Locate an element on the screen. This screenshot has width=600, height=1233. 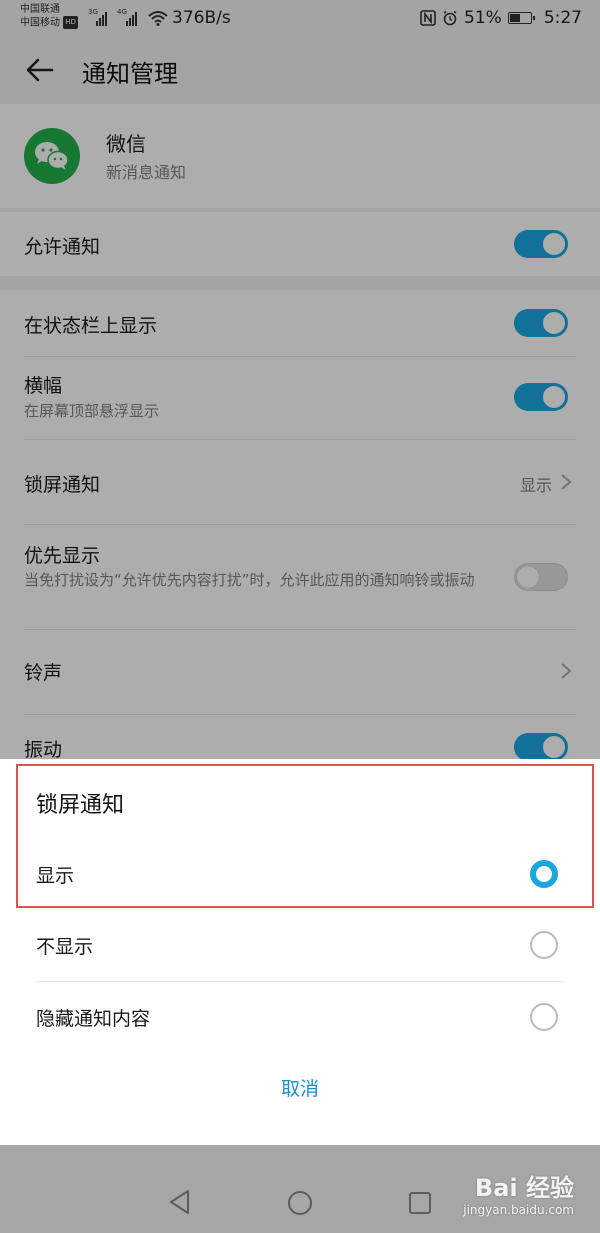
highlight-box is located at coordinates (305, 836).